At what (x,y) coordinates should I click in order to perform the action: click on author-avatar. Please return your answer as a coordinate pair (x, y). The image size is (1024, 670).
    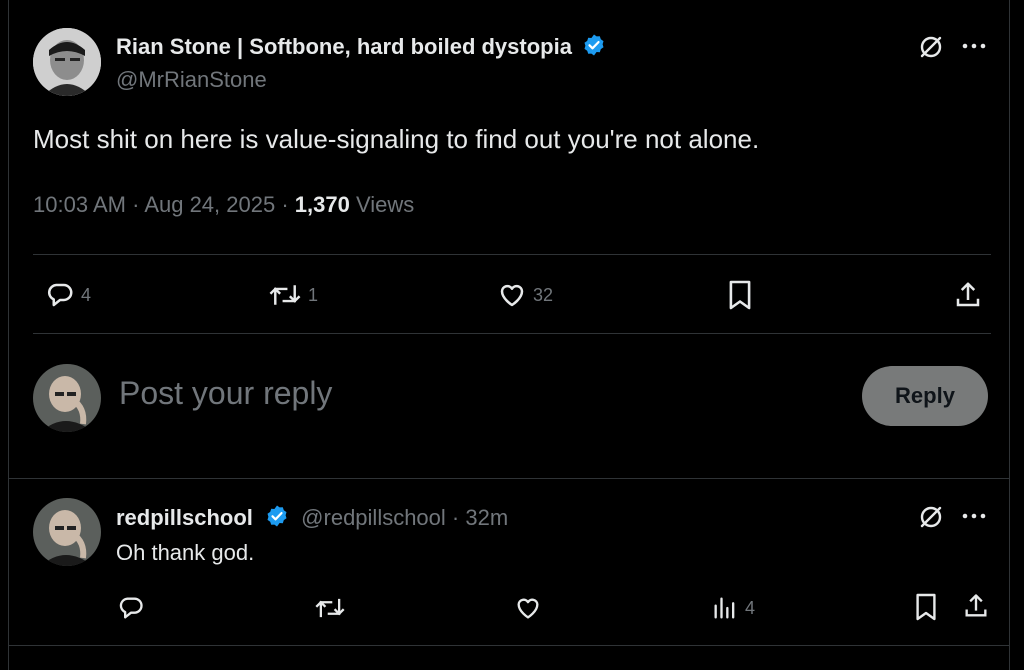
    Looking at the image, I should click on (67, 62).